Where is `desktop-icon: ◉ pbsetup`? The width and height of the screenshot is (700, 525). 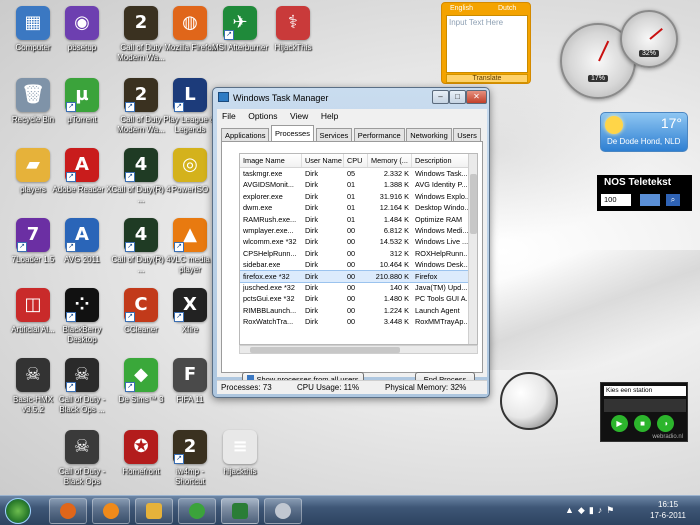 desktop-icon: ◉ pbsetup is located at coordinates (82, 29).